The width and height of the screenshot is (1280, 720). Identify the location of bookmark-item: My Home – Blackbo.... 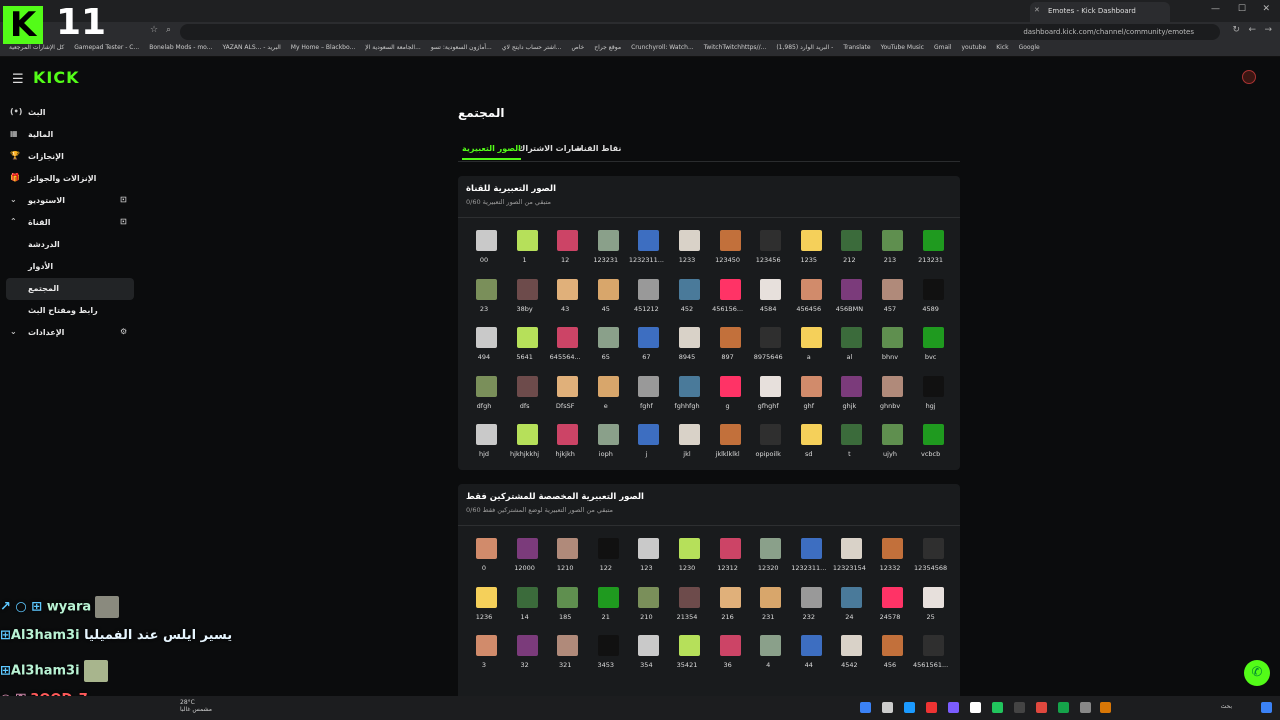
(323, 47).